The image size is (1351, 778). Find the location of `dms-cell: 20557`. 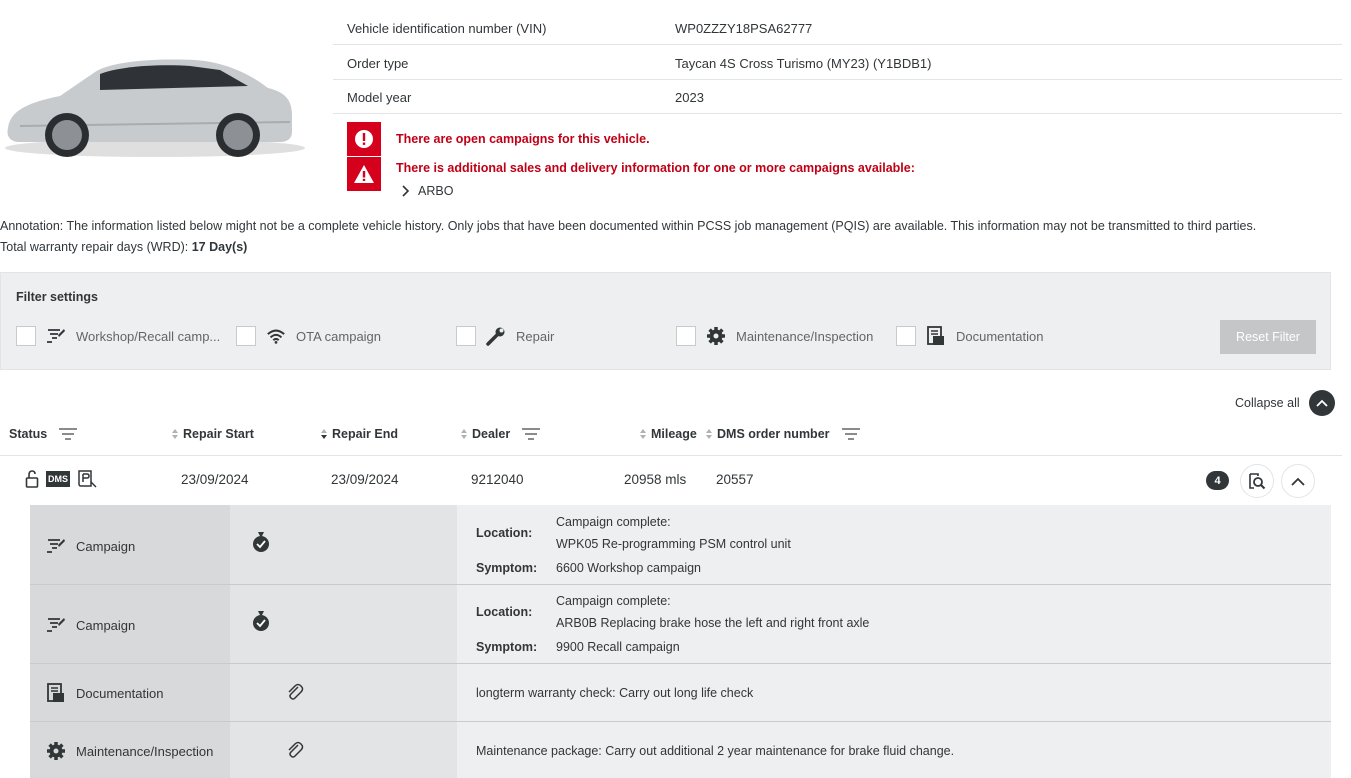

dms-cell: 20557 is located at coordinates (735, 479).